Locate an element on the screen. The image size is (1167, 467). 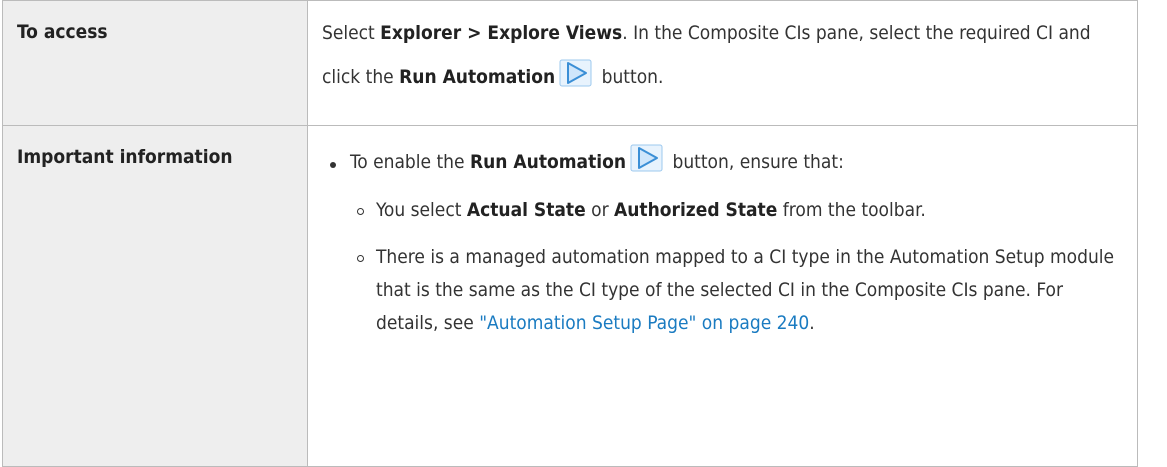
text-segment: button. is located at coordinates (630, 77).